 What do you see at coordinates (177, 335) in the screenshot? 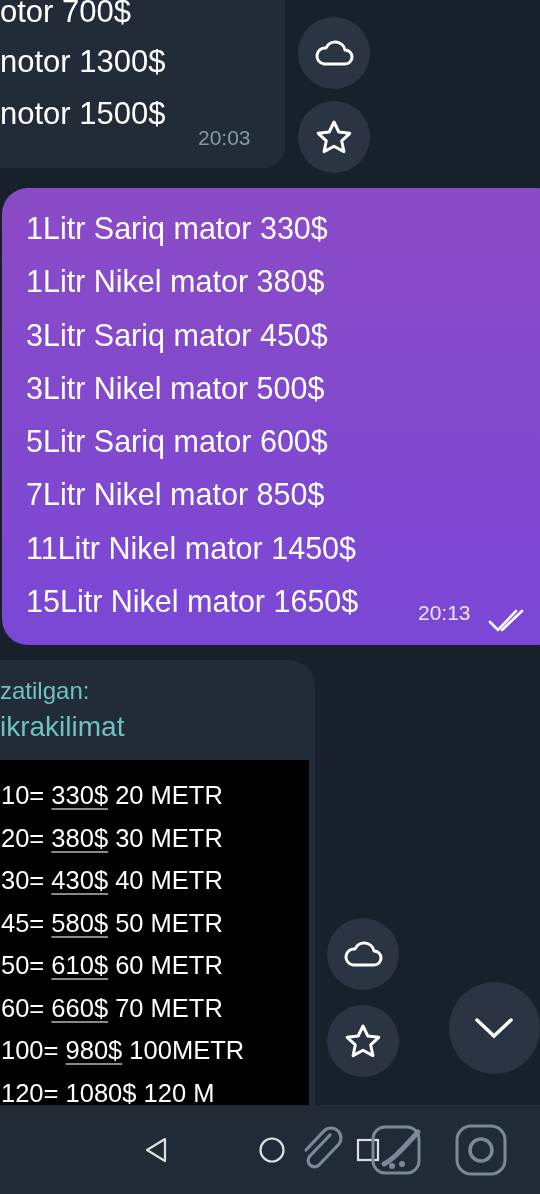
I see `message-text: 3Litr Sariq mator 450$` at bounding box center [177, 335].